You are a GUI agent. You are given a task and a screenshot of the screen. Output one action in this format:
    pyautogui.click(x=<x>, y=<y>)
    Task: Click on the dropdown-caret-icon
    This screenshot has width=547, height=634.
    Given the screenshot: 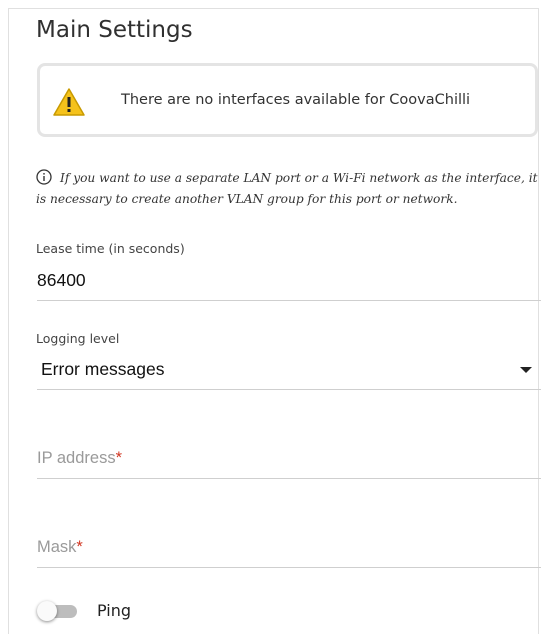 What is the action you would take?
    pyautogui.click(x=526, y=370)
    